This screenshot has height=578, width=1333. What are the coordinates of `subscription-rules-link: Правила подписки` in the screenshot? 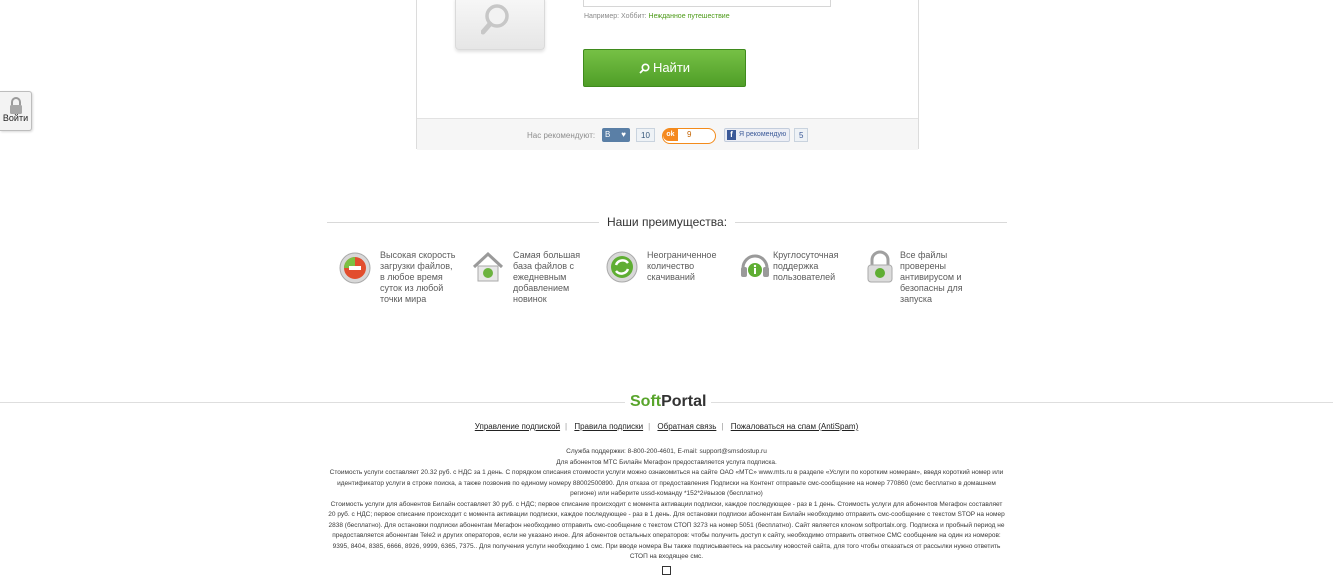 It's located at (608, 426).